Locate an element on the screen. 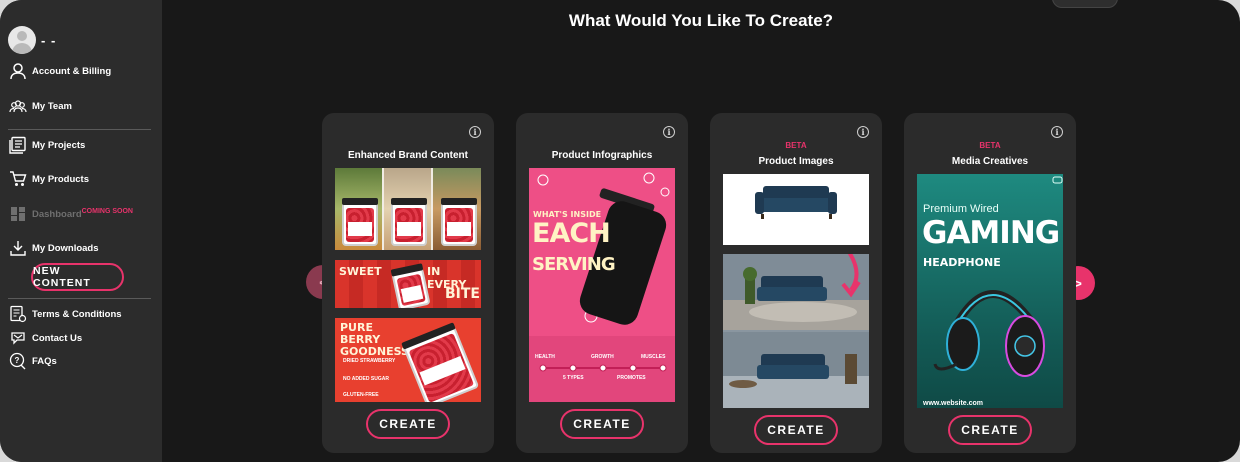  card-product-images: i BETA Product Images CREATE is located at coordinates (796, 283).